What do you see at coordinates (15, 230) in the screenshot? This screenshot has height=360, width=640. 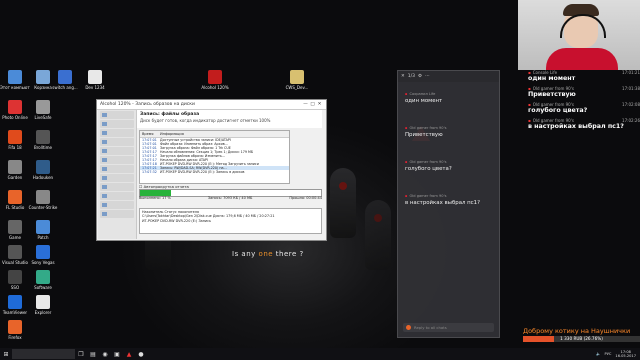 I see `desktop-icon: Game` at bounding box center [15, 230].